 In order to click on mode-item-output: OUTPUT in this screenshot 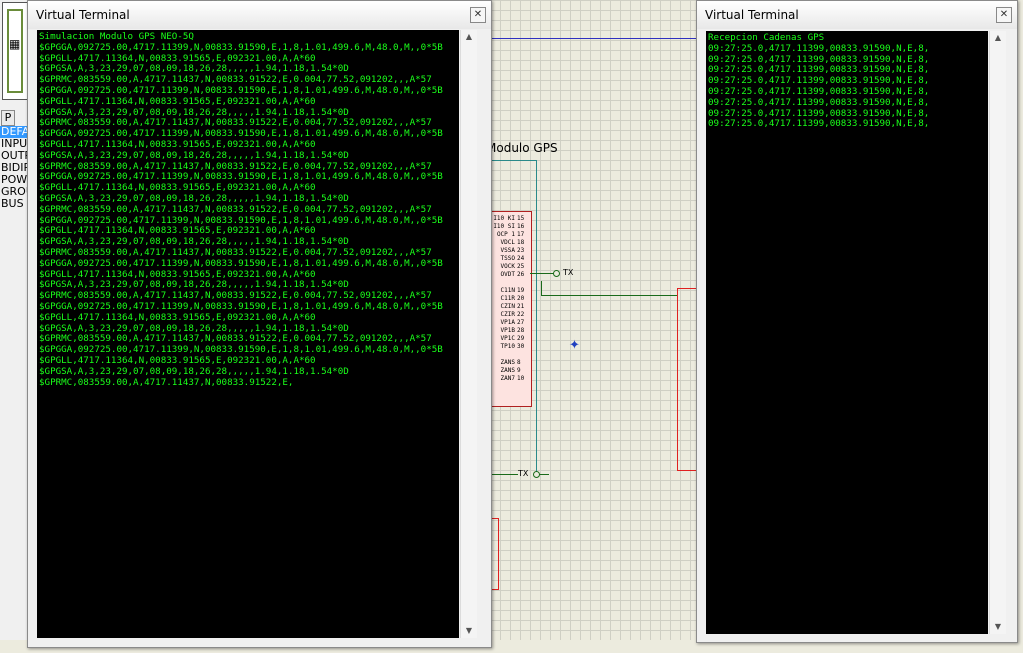, I will do `click(15, 156)`.